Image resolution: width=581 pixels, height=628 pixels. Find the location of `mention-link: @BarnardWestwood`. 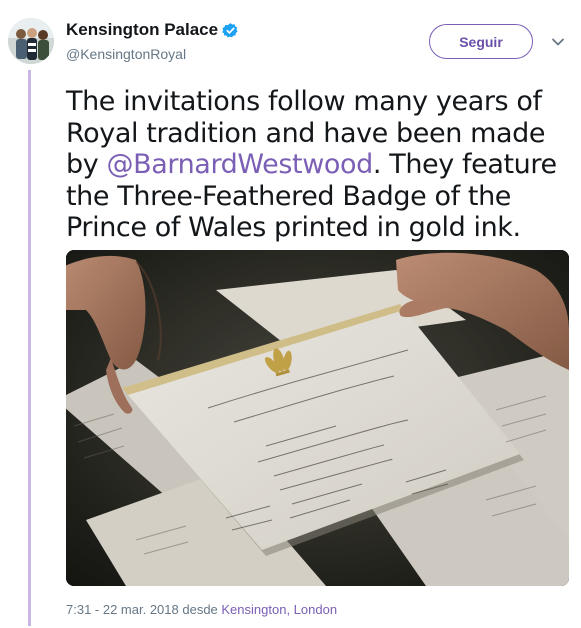

mention-link: @BarnardWestwood is located at coordinates (240, 164).